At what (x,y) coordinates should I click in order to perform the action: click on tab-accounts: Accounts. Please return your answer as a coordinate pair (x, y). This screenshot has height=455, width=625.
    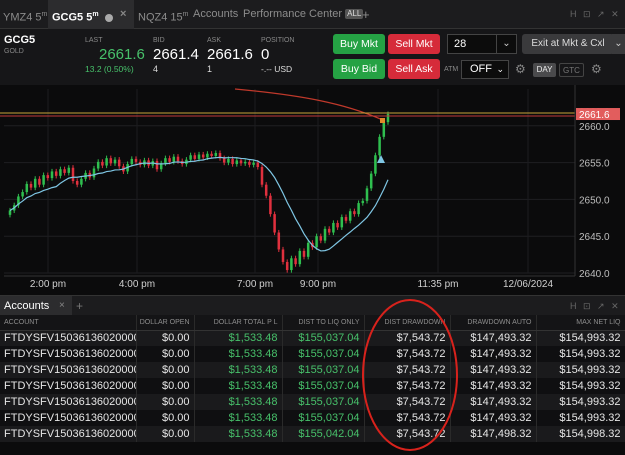
    Looking at the image, I should click on (215, 14).